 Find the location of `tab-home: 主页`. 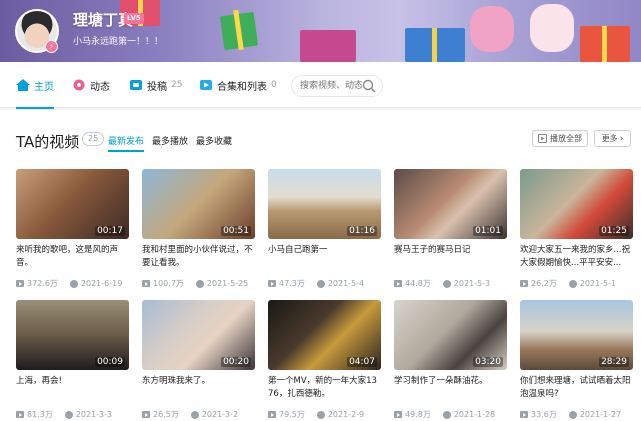

tab-home: 主页 is located at coordinates (35, 85).